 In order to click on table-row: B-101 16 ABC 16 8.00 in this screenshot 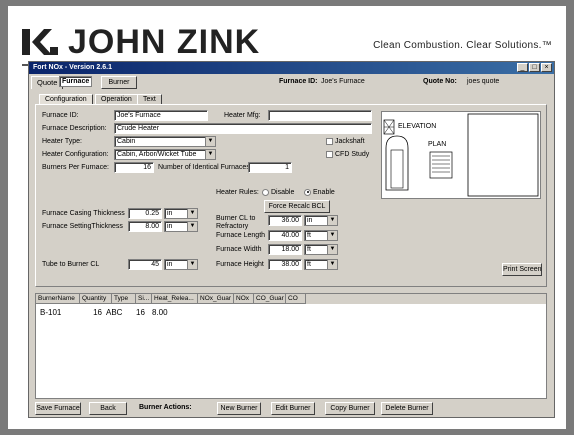, I will do `click(111, 312)`.